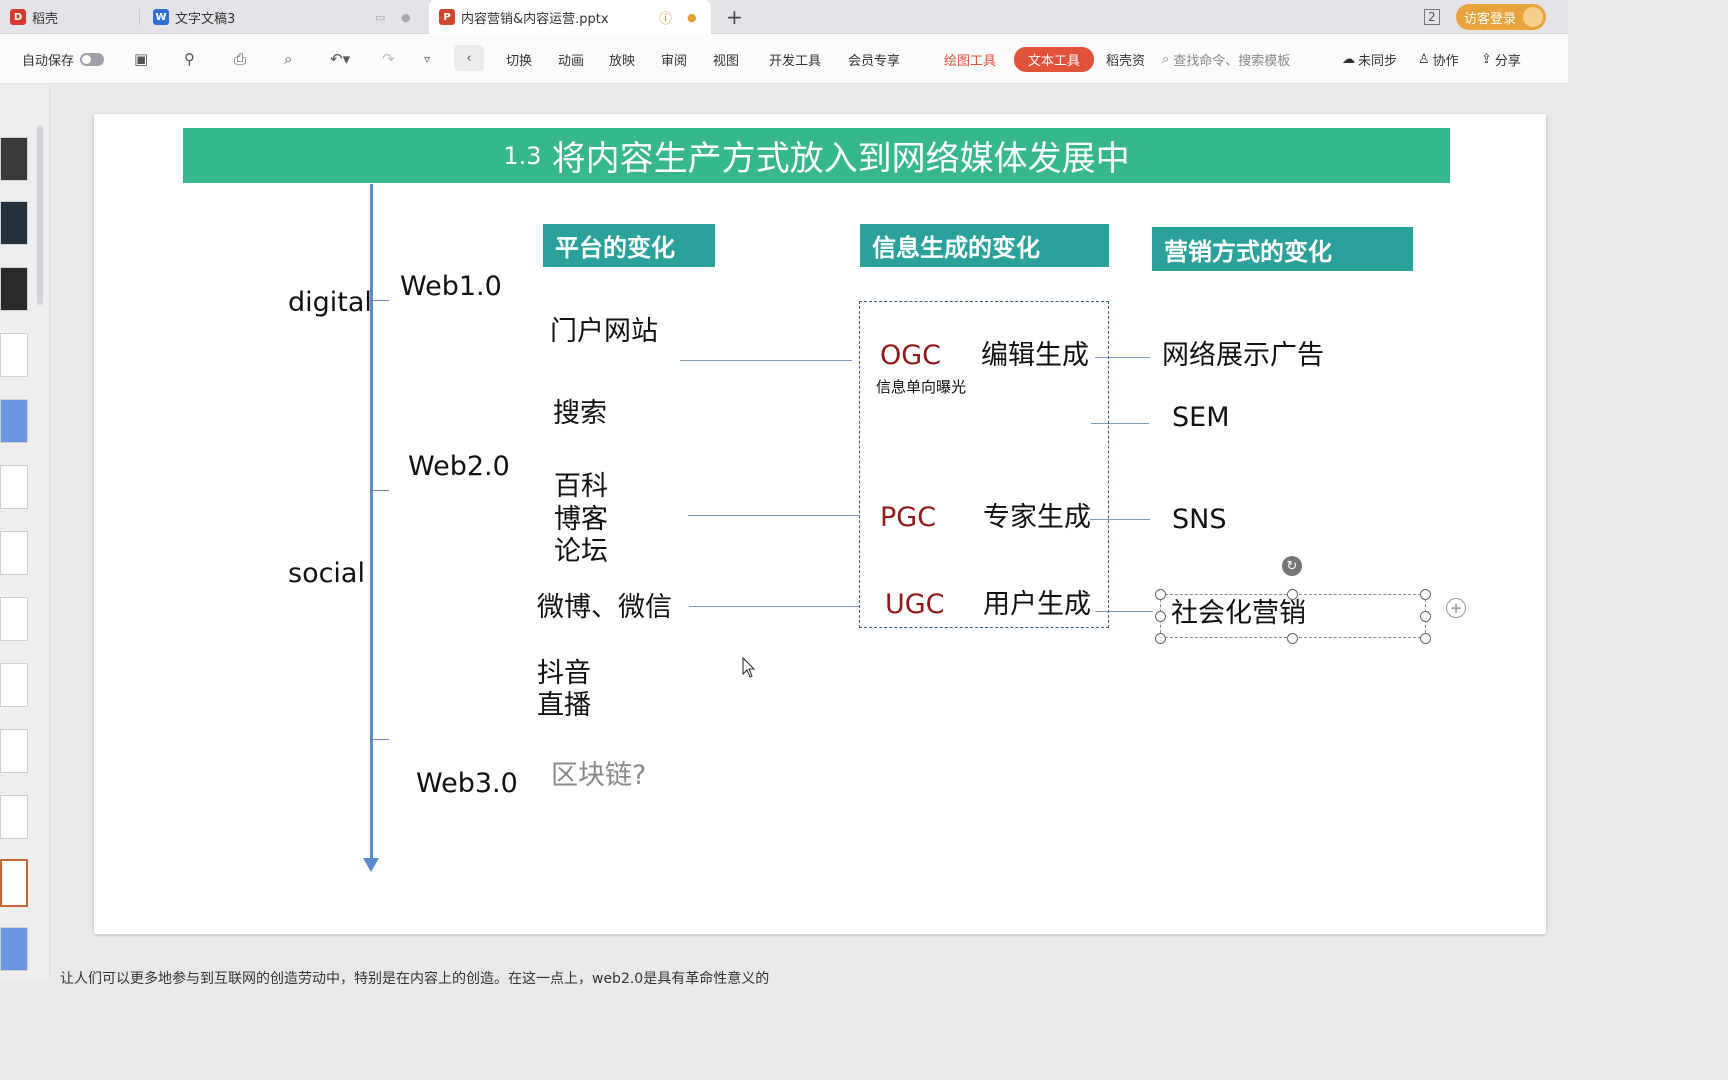  I want to click on undo-icon: ↶▾, so click(340, 59).